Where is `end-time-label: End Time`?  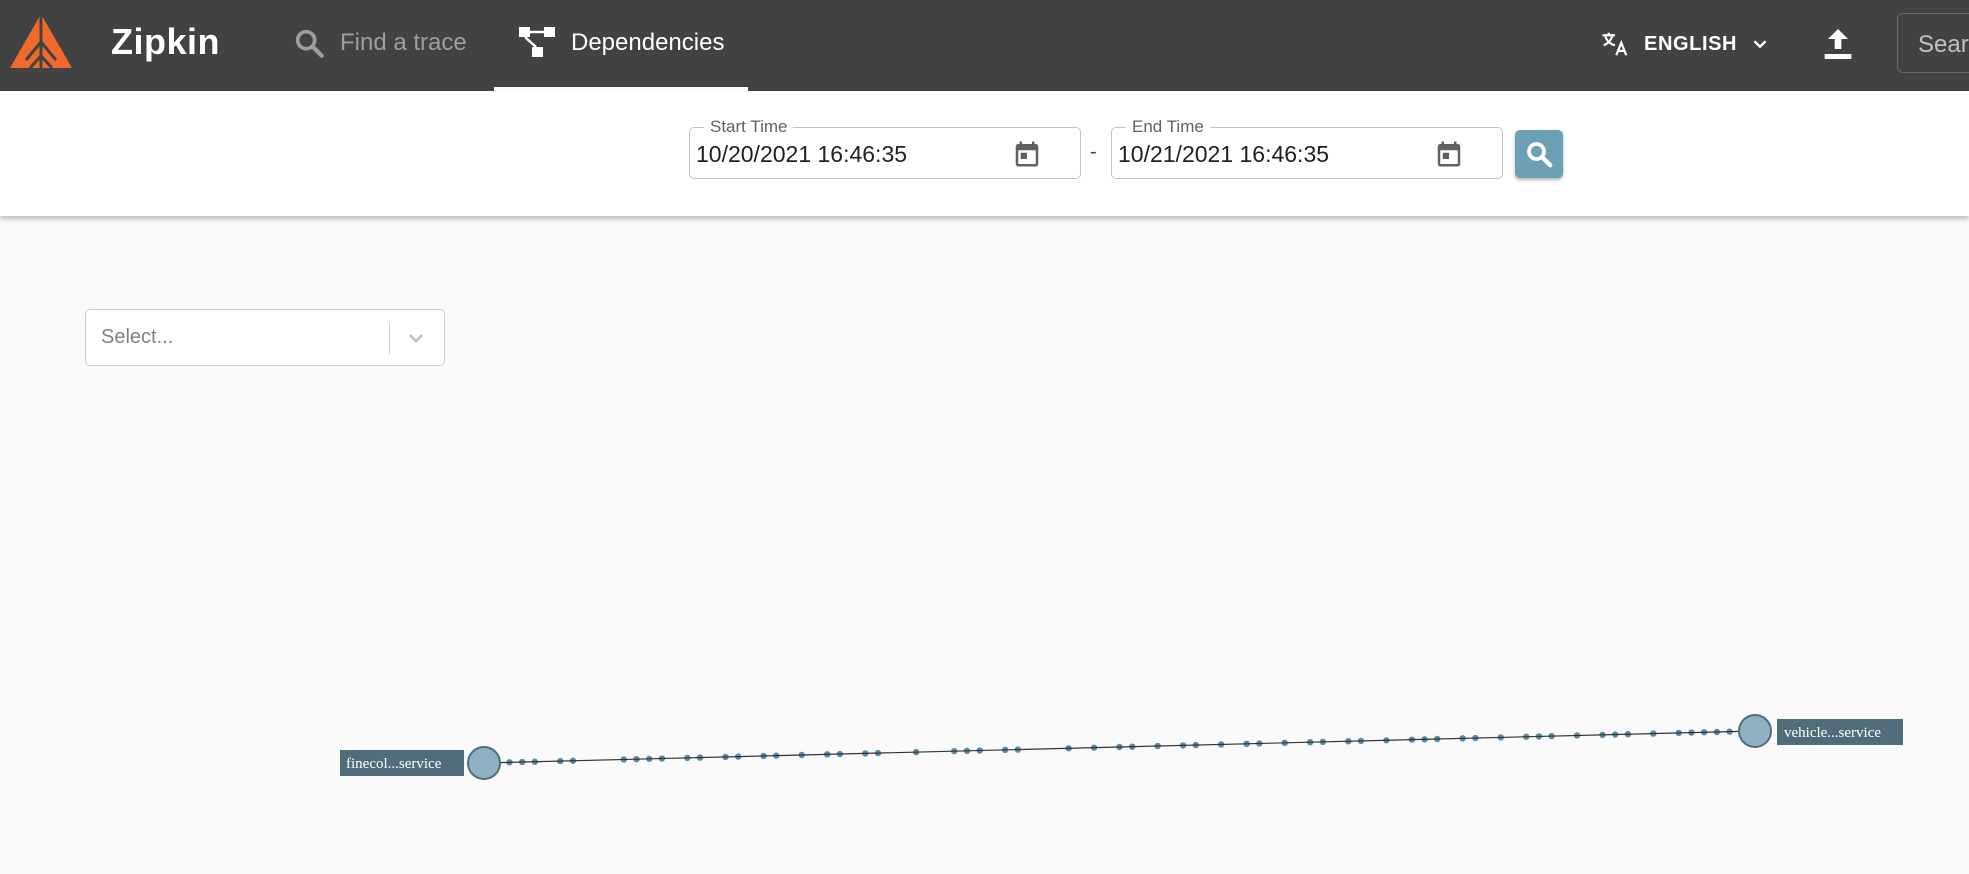
end-time-label: End Time is located at coordinates (1168, 127).